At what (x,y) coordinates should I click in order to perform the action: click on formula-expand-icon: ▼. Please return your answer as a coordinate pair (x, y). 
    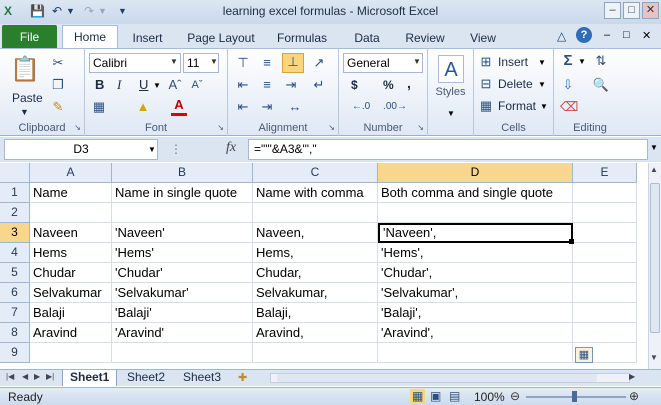
    Looking at the image, I should click on (654, 147).